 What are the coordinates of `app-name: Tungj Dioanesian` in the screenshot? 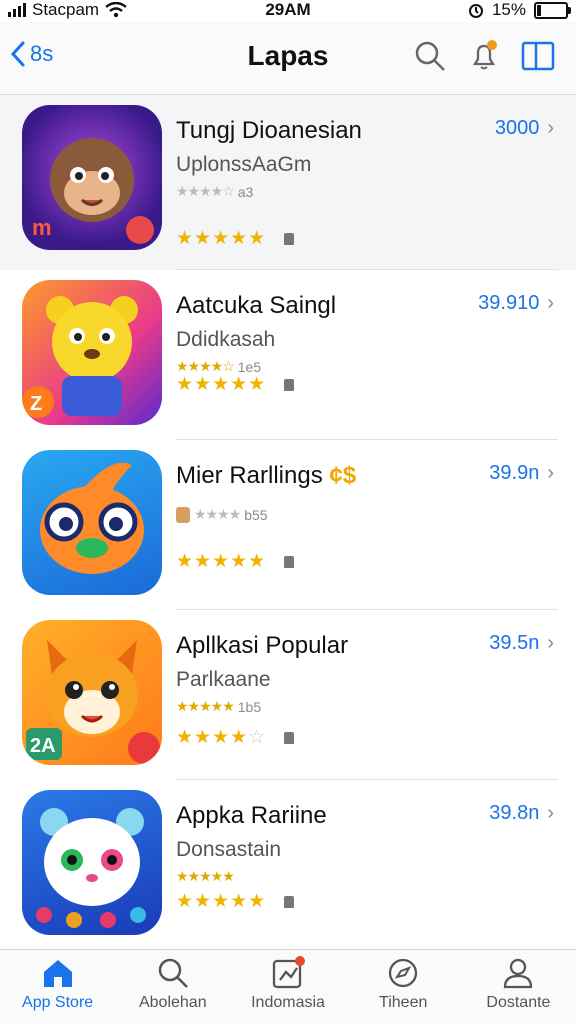 It's located at (269, 130).